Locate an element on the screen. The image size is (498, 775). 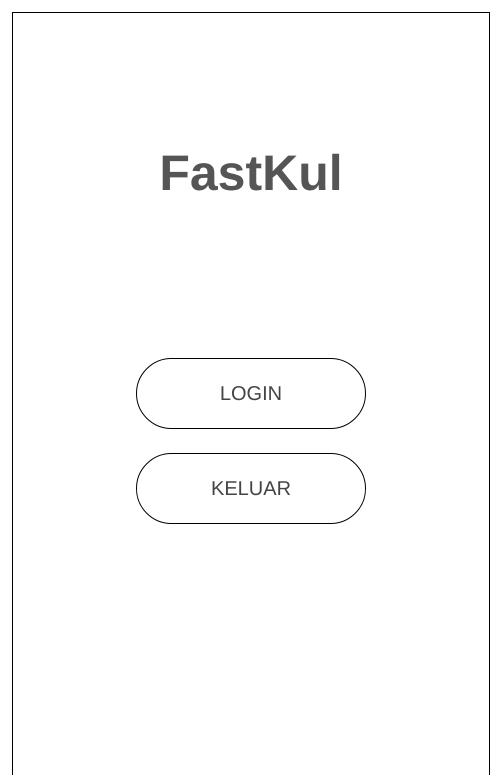
menu-button: LOGIN is located at coordinates (251, 393).